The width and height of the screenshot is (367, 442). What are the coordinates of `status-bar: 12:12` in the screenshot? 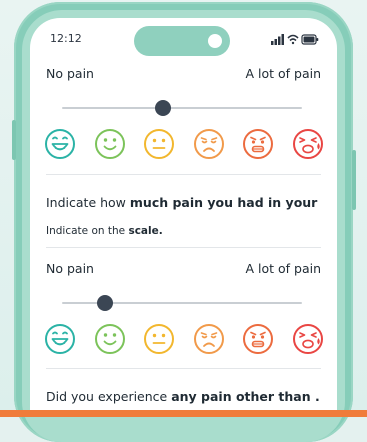 It's located at (183, 40).